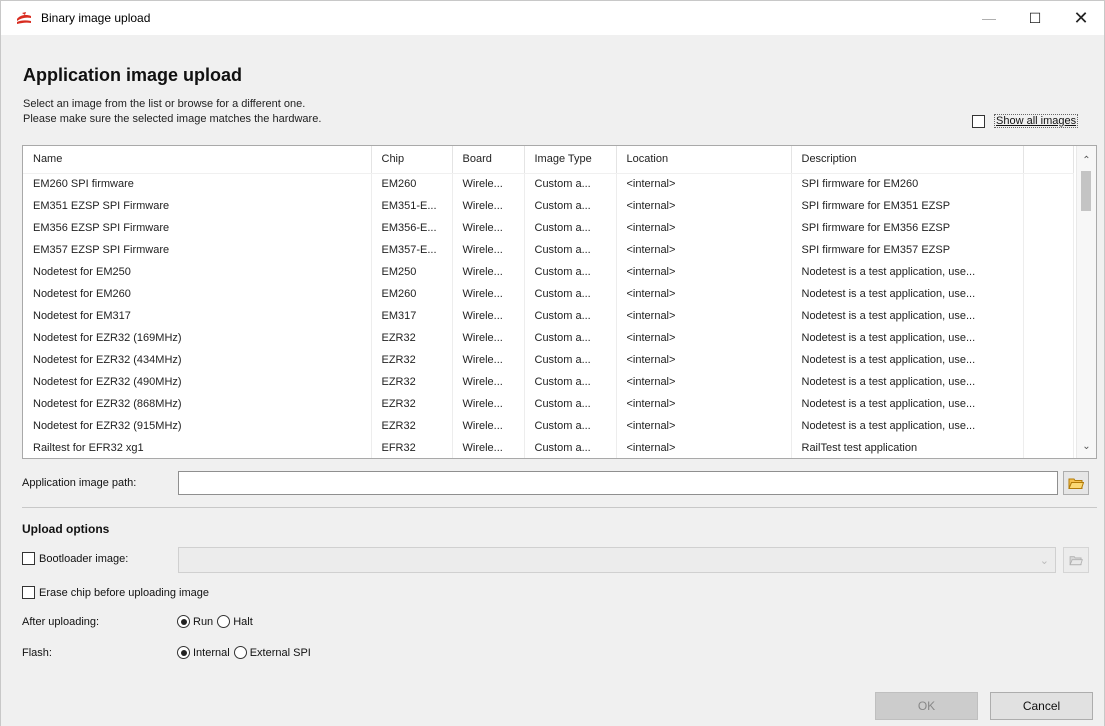  I want to click on close-button: ✕, so click(1081, 18).